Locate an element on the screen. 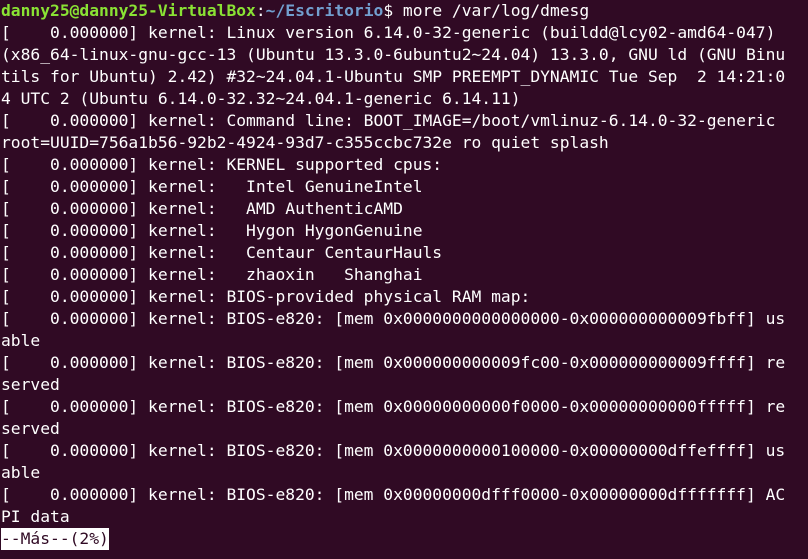 Image resolution: width=808 pixels, height=559 pixels. output-line: [ 0.000000] kernel: zhaoxin Shanghai is located at coordinates (212, 274).